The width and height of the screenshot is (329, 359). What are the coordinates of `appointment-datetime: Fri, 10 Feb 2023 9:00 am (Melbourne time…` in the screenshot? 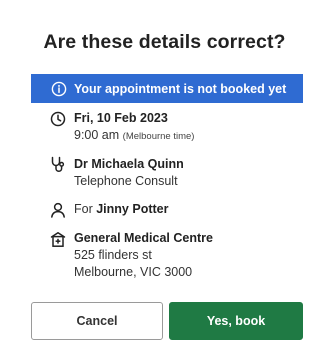 It's located at (121, 127).